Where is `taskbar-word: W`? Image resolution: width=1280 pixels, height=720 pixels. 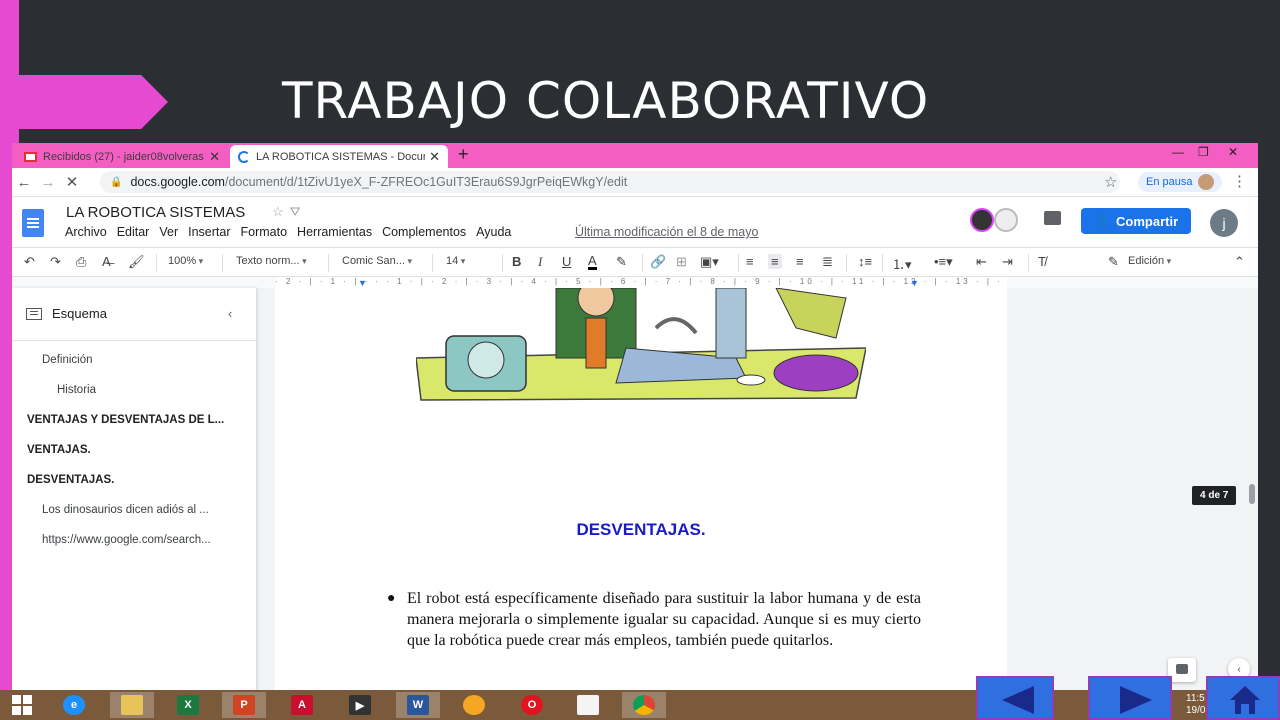 taskbar-word: W is located at coordinates (418, 705).